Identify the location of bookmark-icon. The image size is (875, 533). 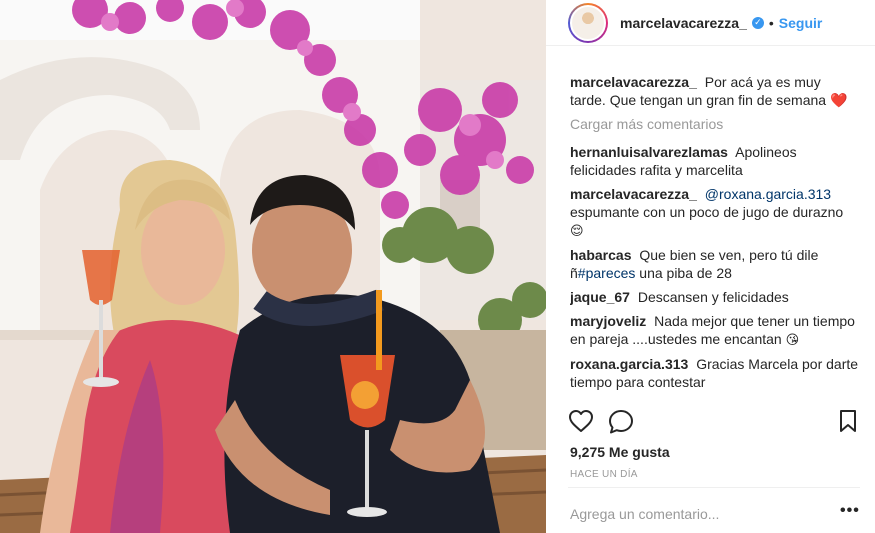
(848, 421).